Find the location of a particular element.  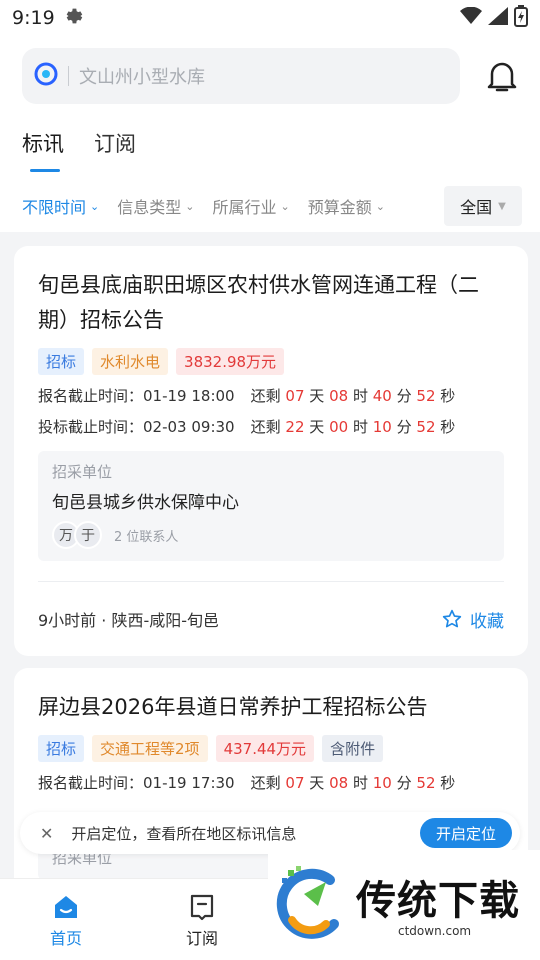

card-footer: 9小时前 · 陕西-咸阳-旬邑 收藏 is located at coordinates (271, 619).